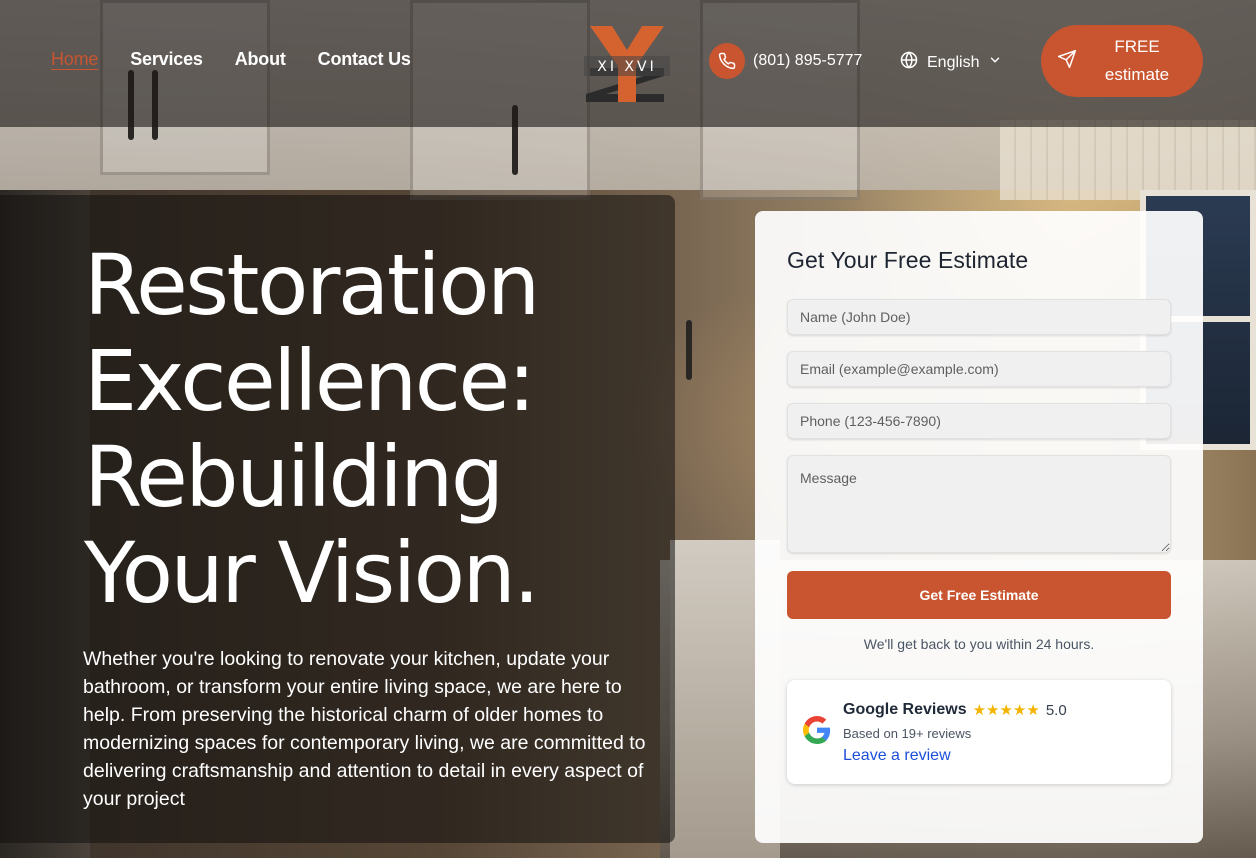  Describe the element at coordinates (995, 62) in the screenshot. I see `chevron-down-icon` at that location.